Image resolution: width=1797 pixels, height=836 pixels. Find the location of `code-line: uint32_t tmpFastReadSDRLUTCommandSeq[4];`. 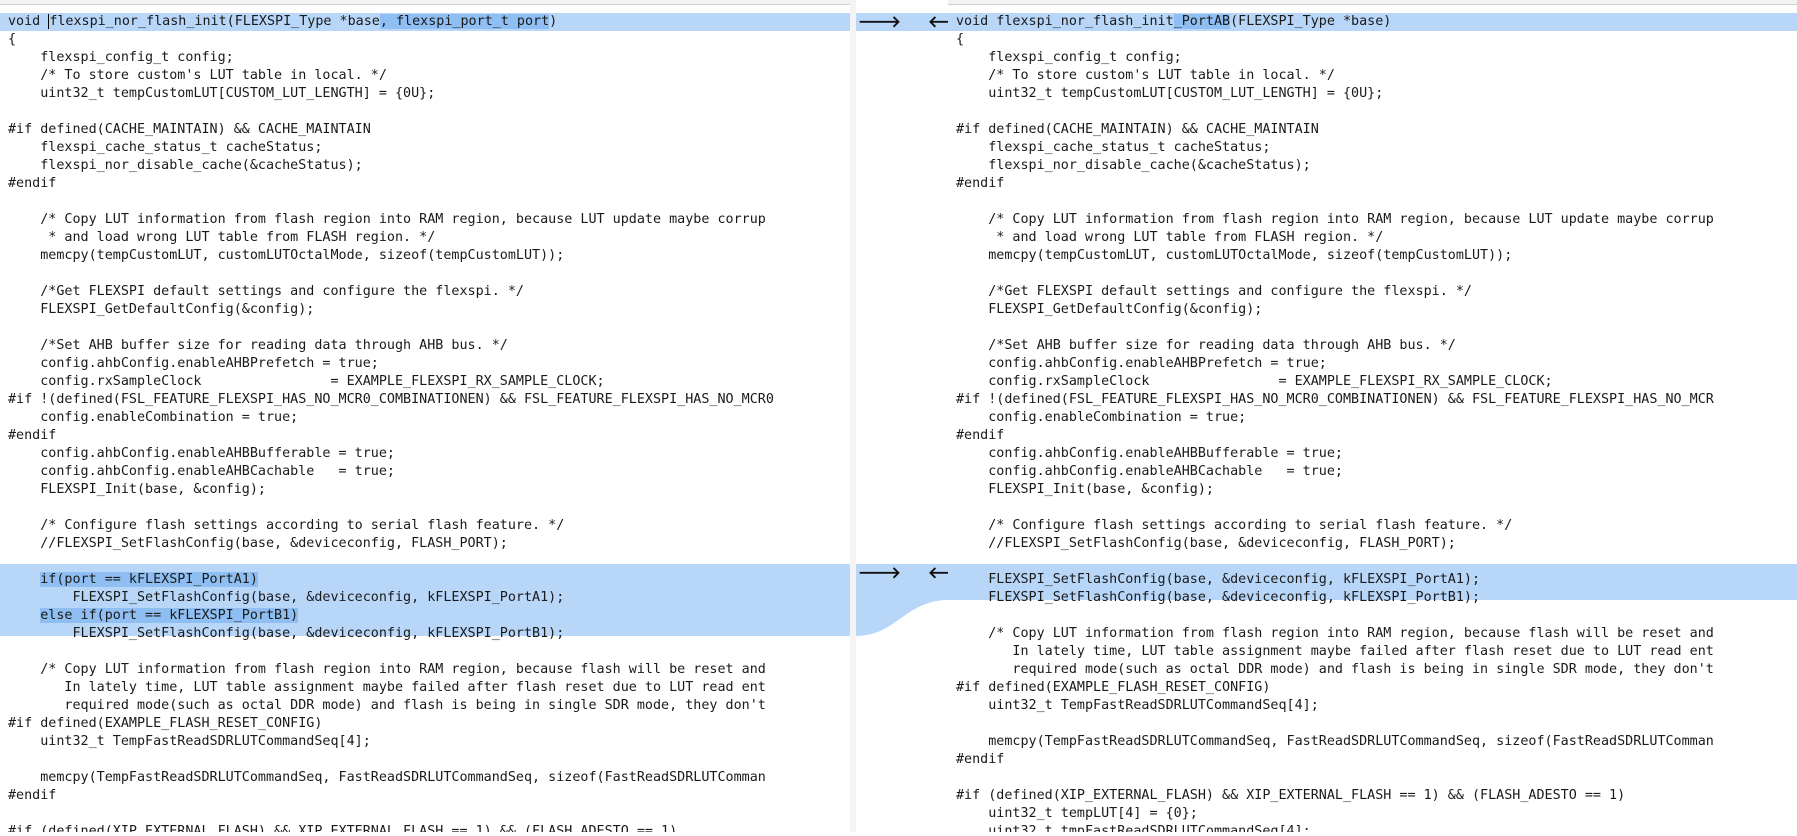

code-line: uint32_t tmpFastReadSDRLUTCommandSeq[4]; is located at coordinates (1133, 827).